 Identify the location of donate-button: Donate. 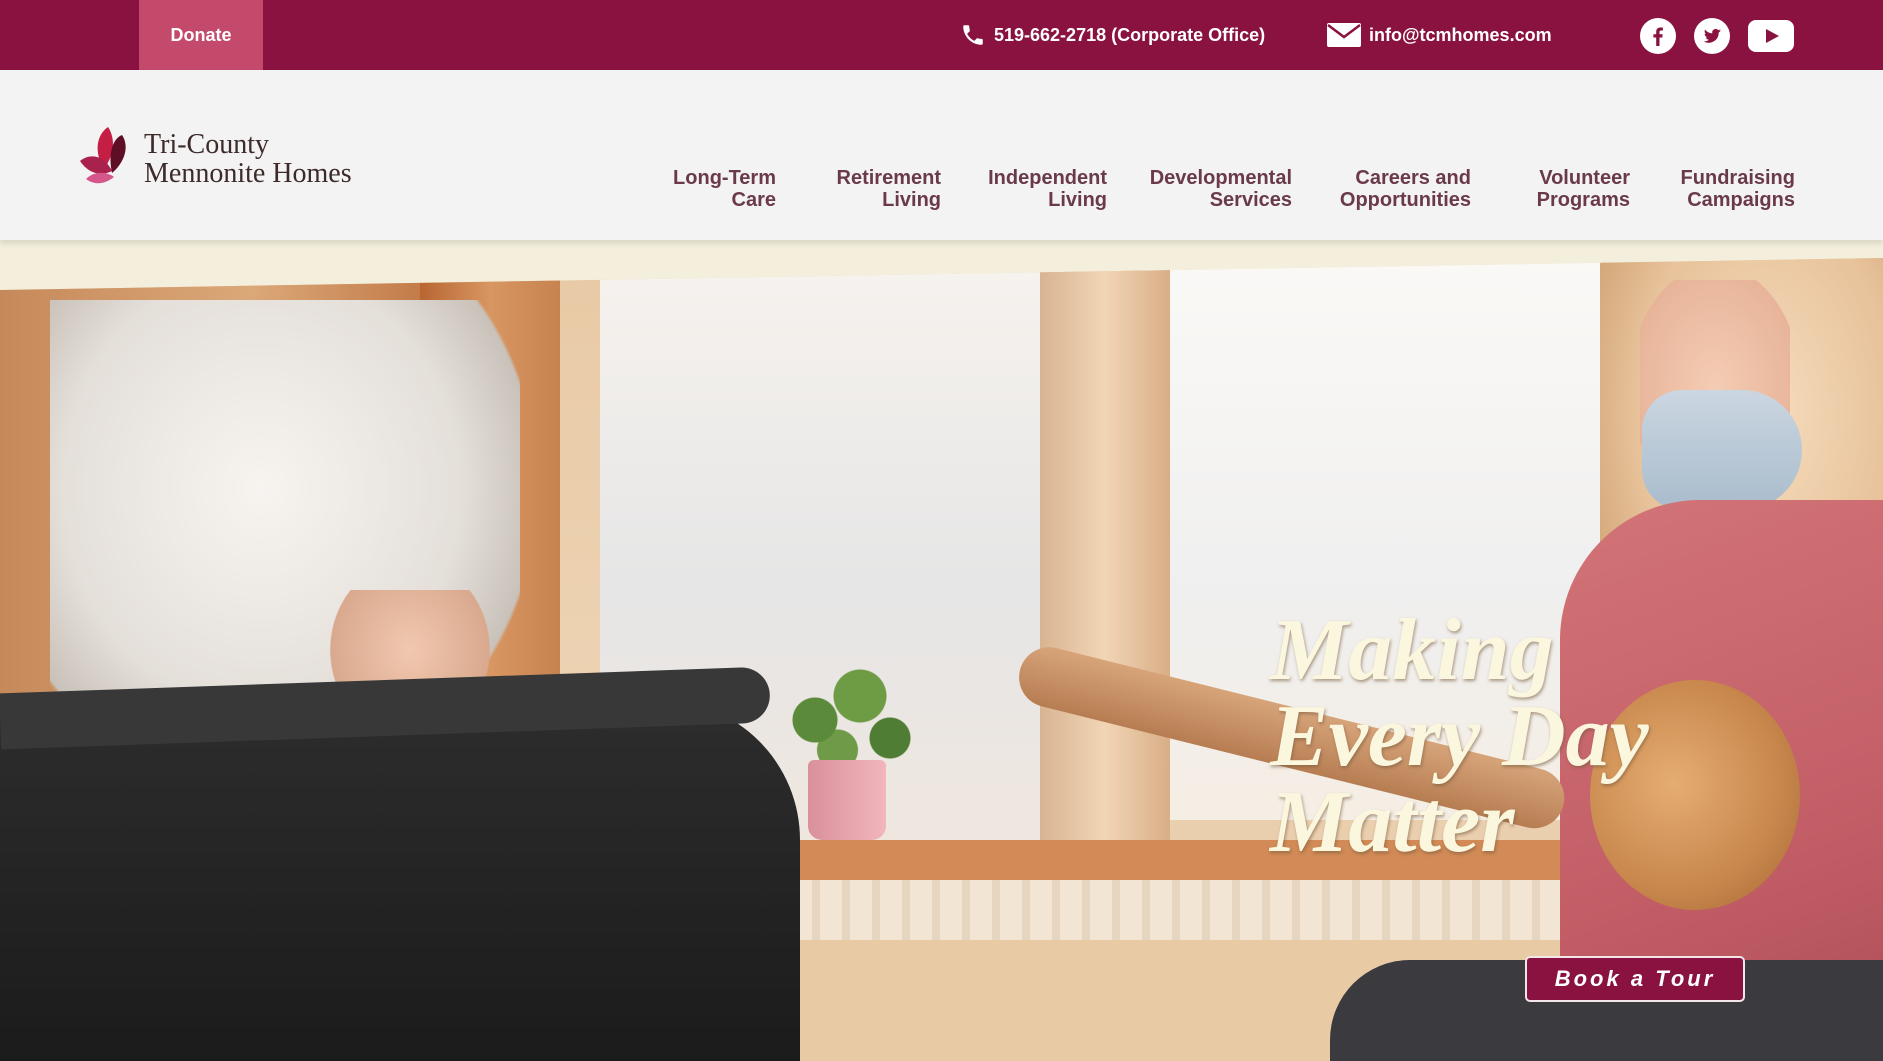
(201, 35).